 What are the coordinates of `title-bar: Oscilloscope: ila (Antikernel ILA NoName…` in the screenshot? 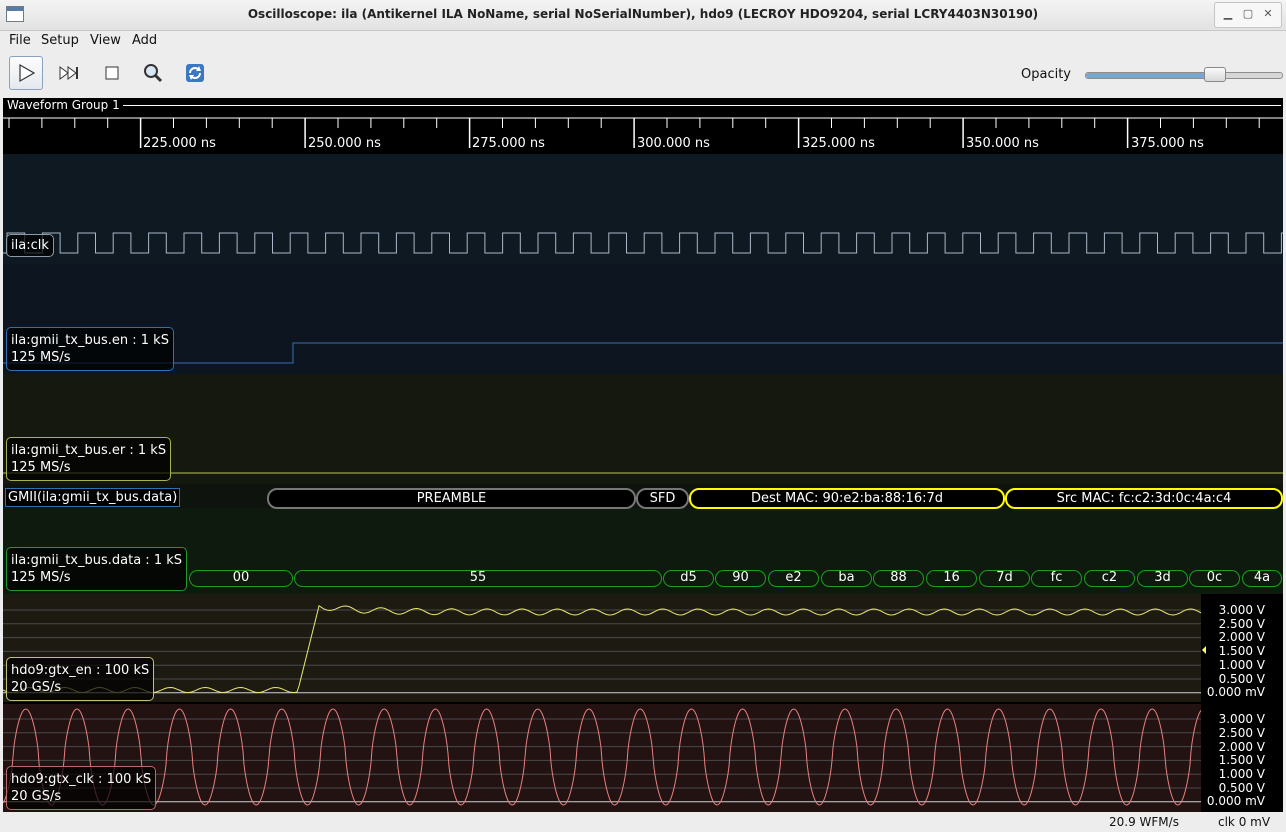 It's located at (643, 15).